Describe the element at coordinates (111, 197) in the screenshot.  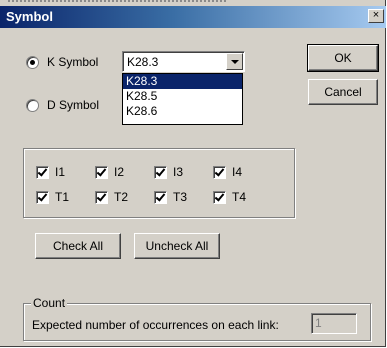
I see `checkbox-t2: T2` at that location.